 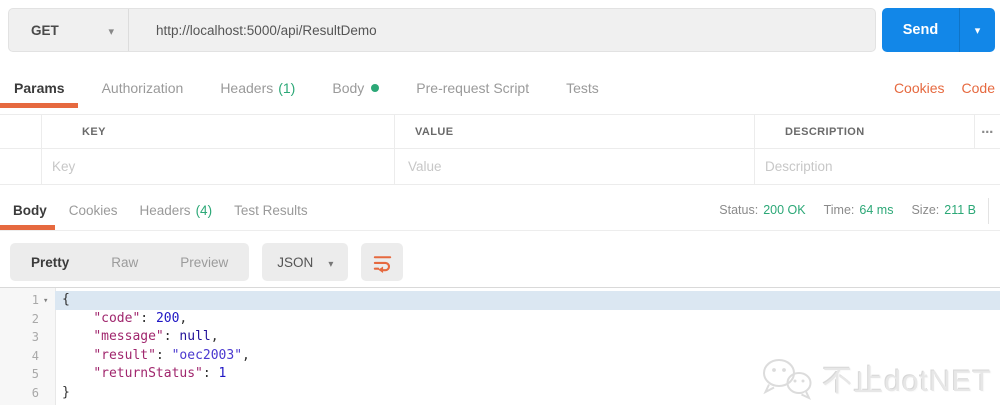 I want to click on line-number: 5, so click(x=35, y=374).